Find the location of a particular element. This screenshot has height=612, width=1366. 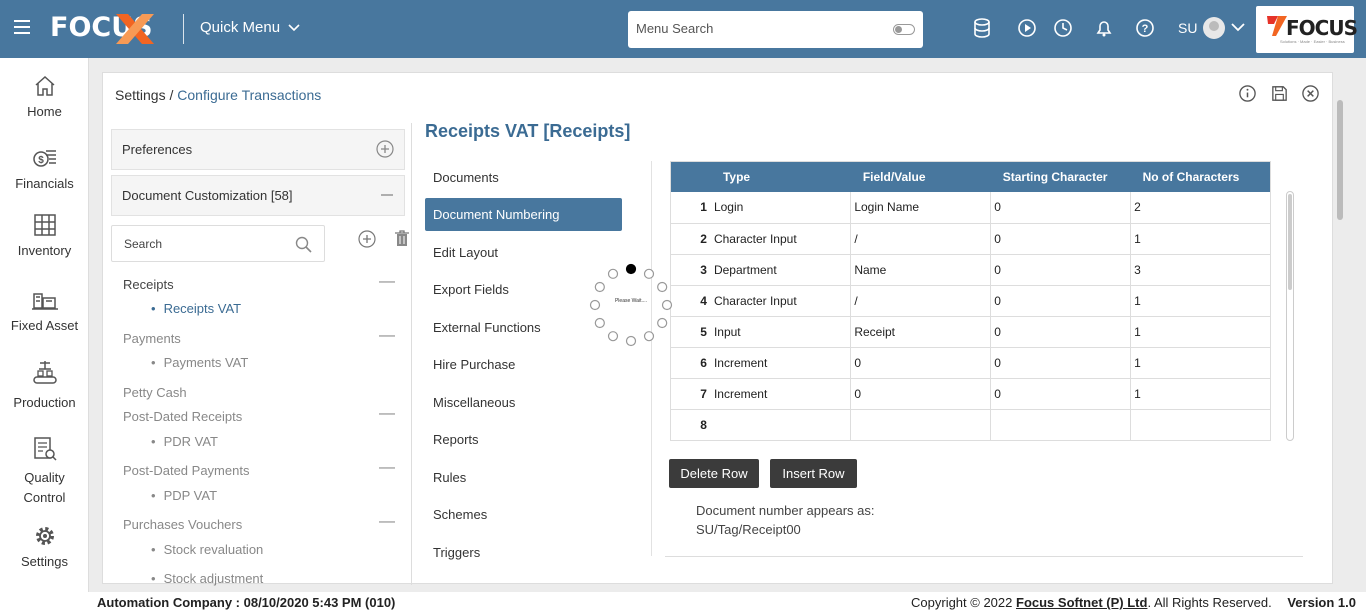

insert-row-button: Insert Row is located at coordinates (813, 473).